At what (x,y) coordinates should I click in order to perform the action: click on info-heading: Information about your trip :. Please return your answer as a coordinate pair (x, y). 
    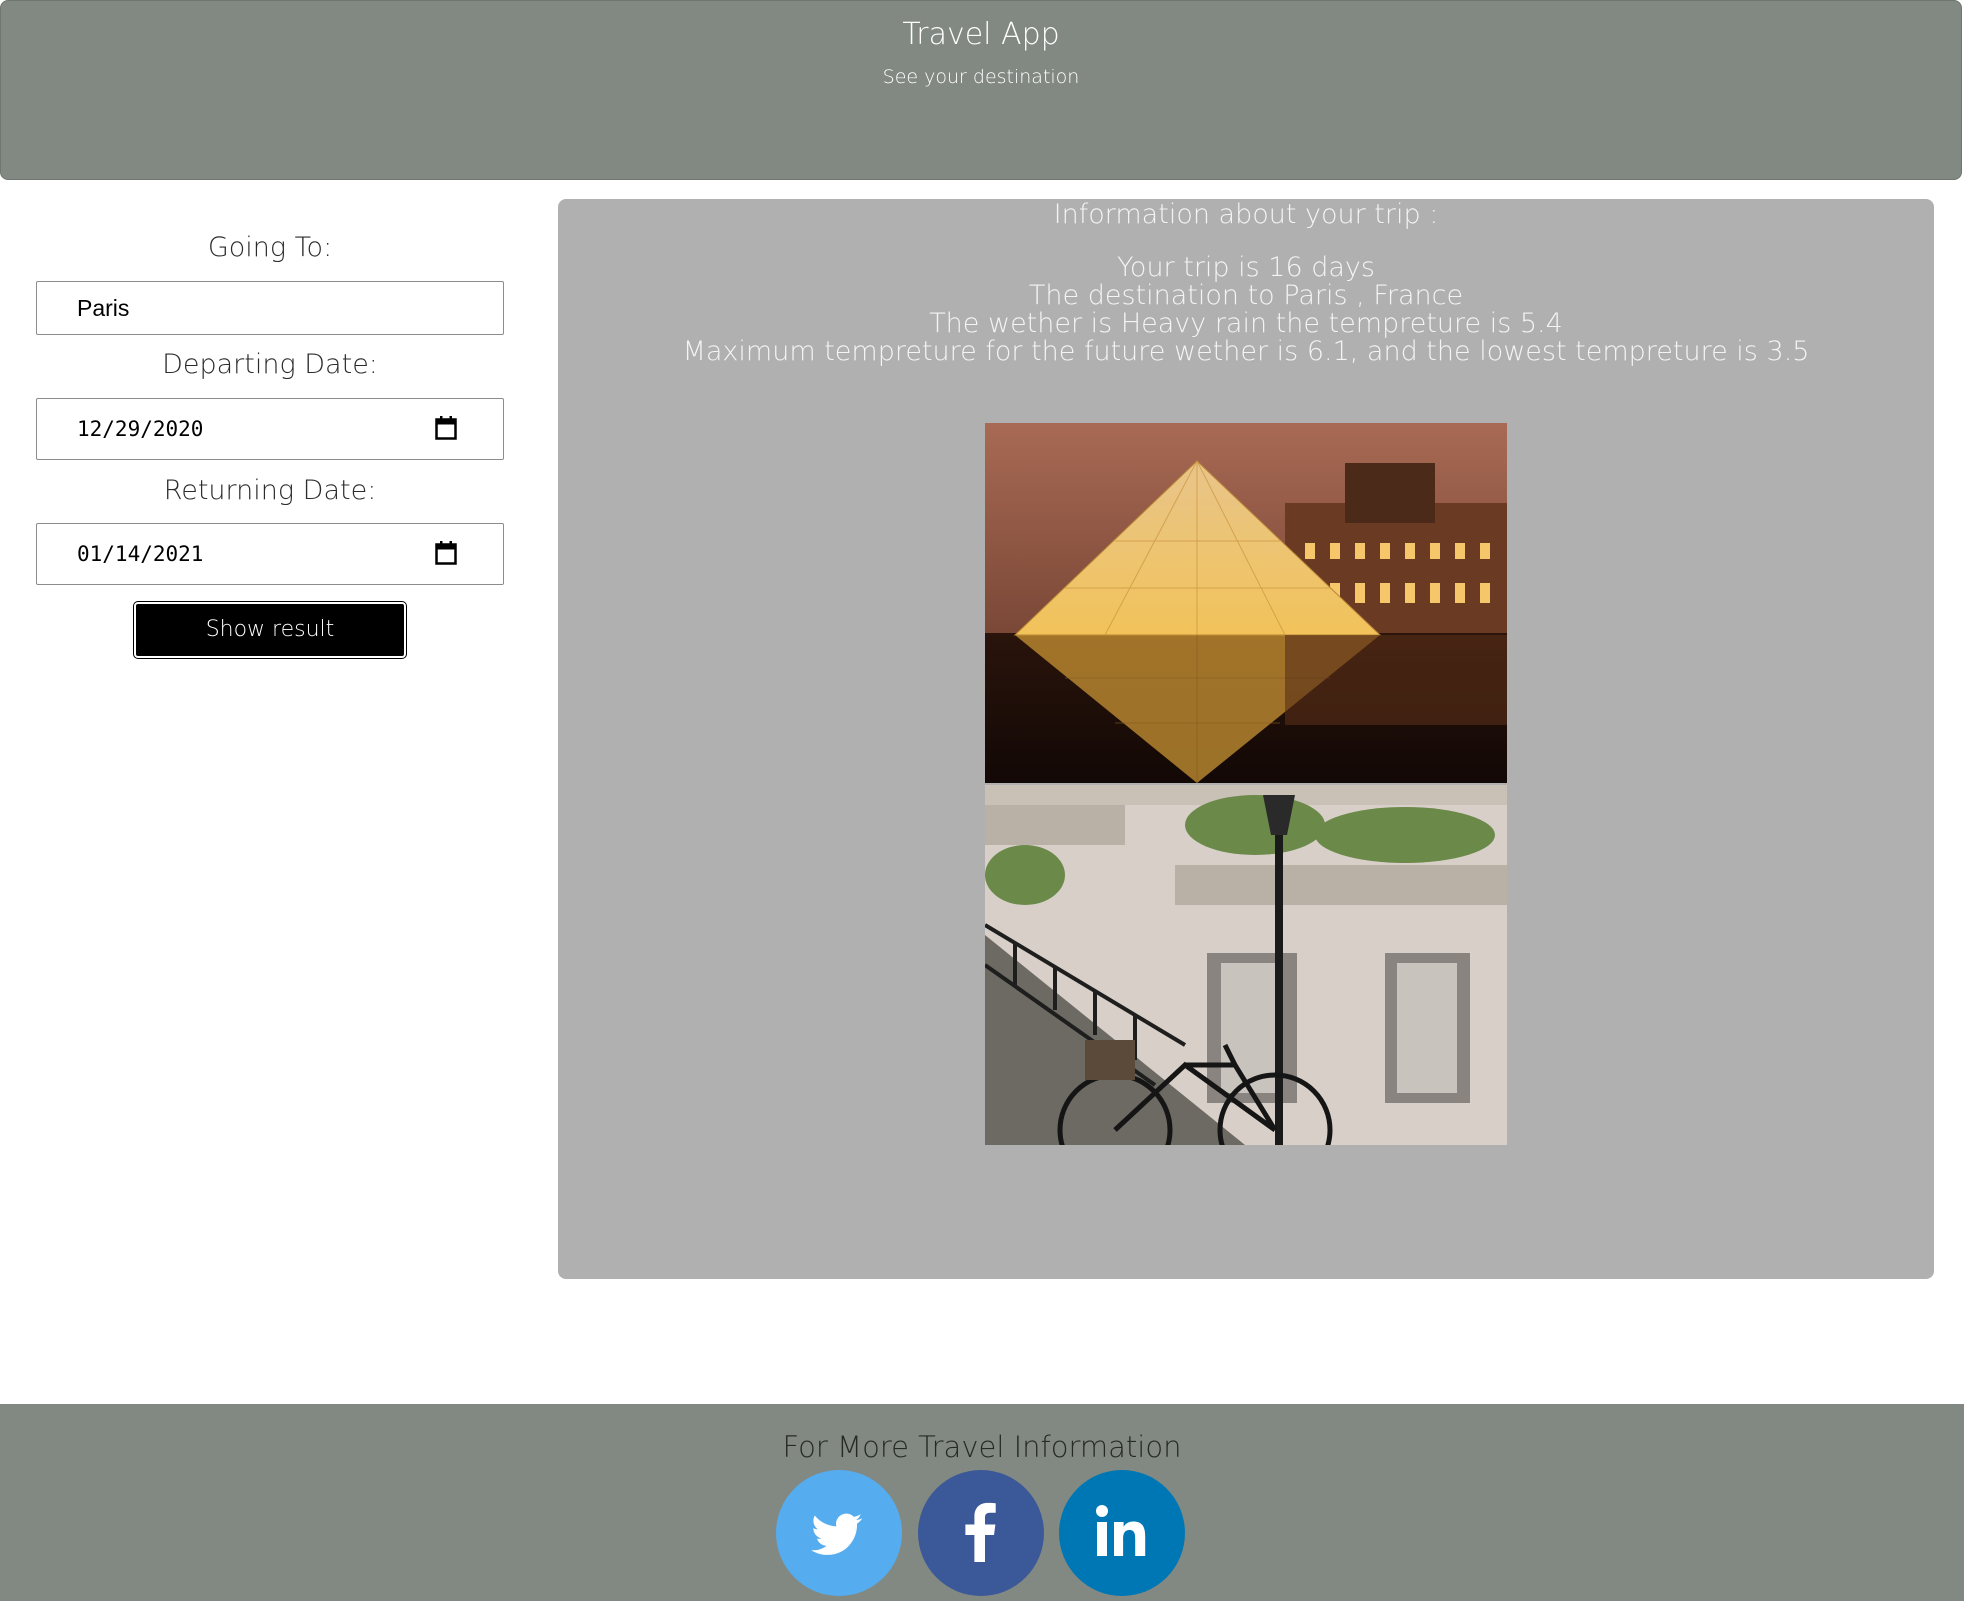
    Looking at the image, I should click on (1246, 214).